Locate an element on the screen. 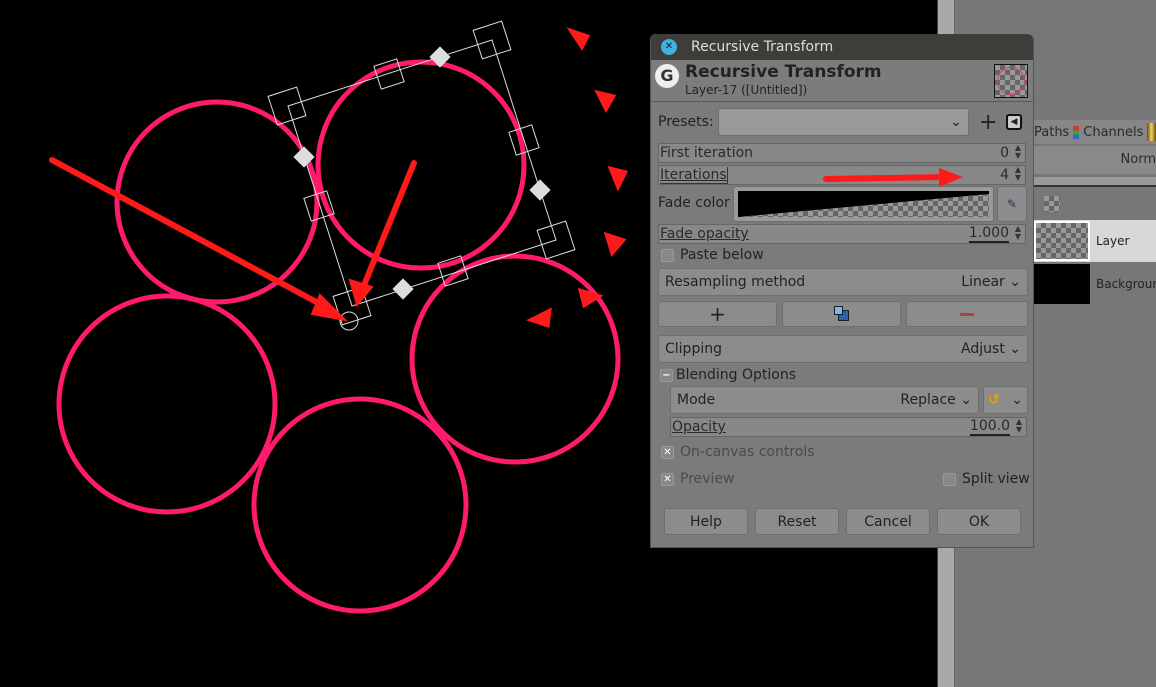  lock-alpha-icon is located at coordinates (1052, 204).